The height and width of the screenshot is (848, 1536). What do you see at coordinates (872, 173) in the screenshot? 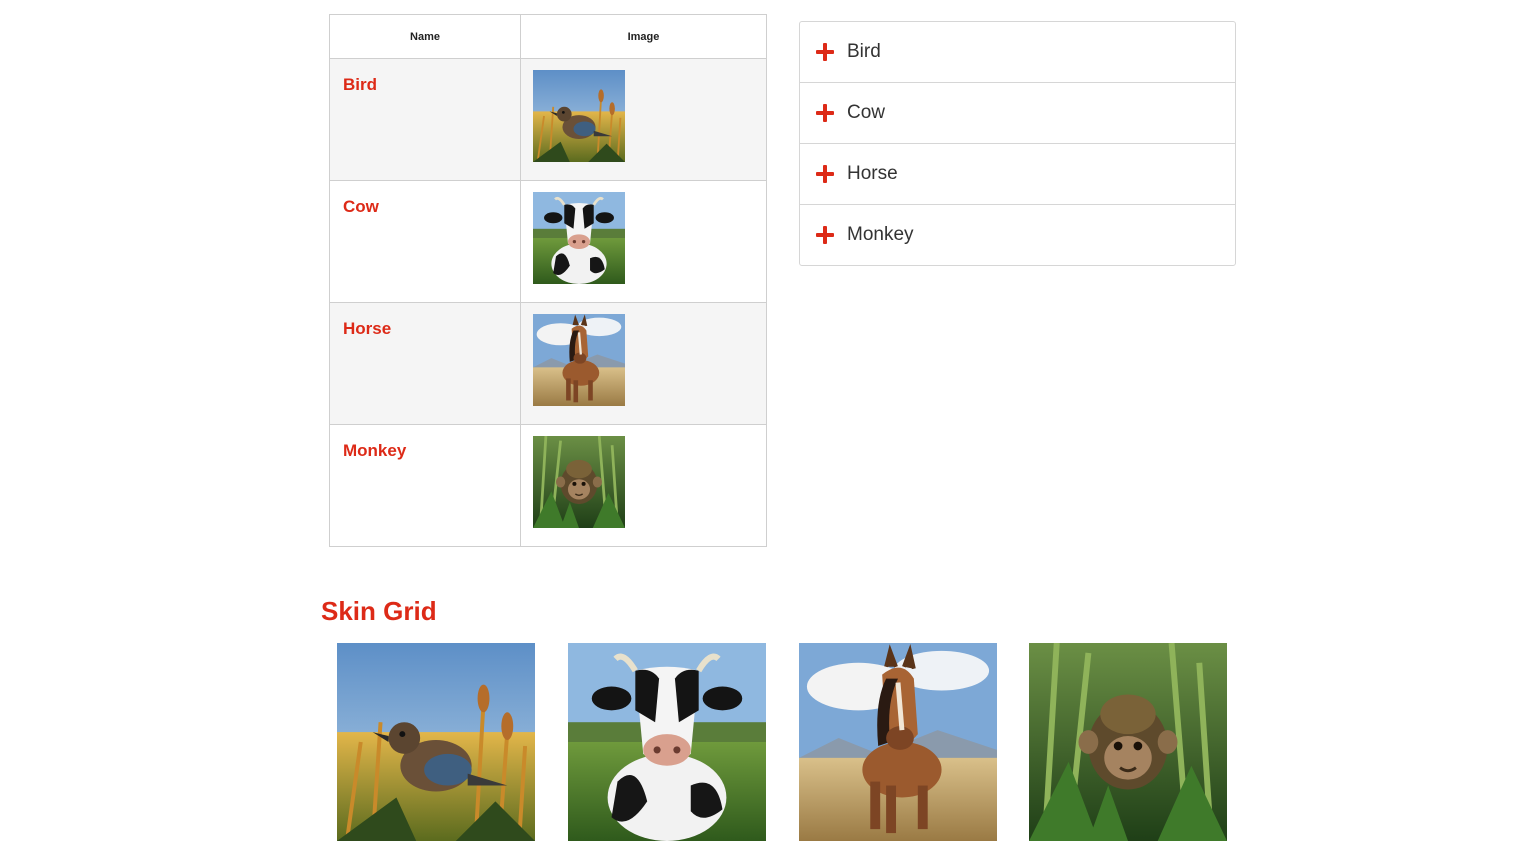
I see `accordion-label: Horse` at bounding box center [872, 173].